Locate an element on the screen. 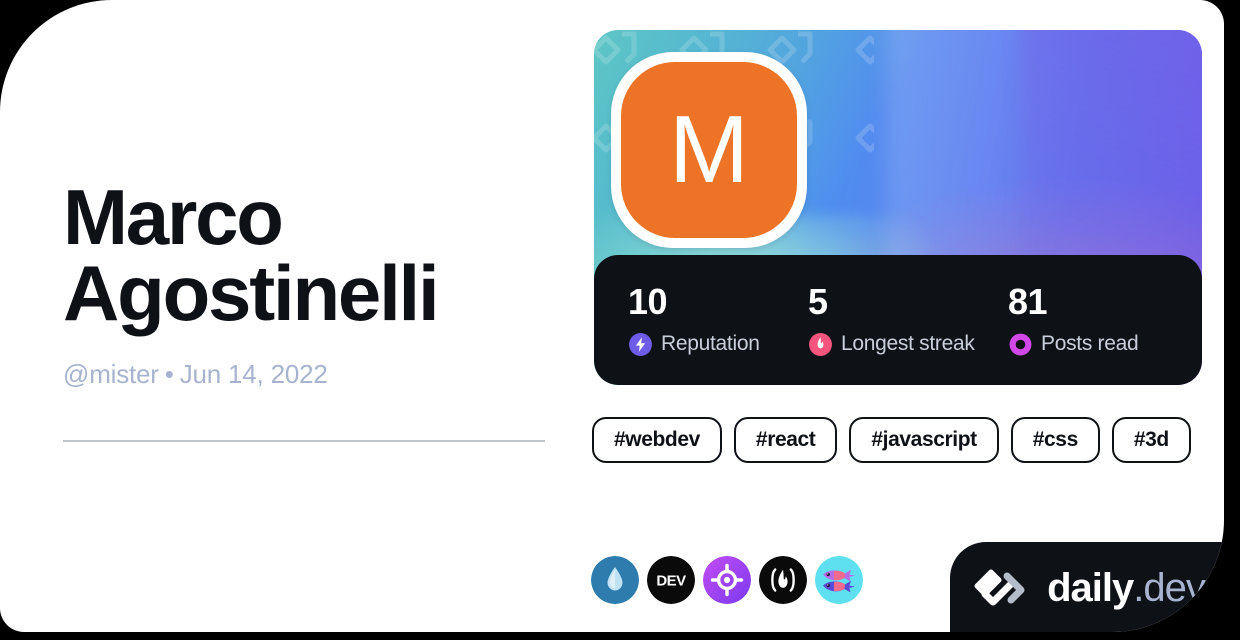 Image resolution: width=1240 pixels, height=640 pixels. stat-label: Longest streak is located at coordinates (908, 343).